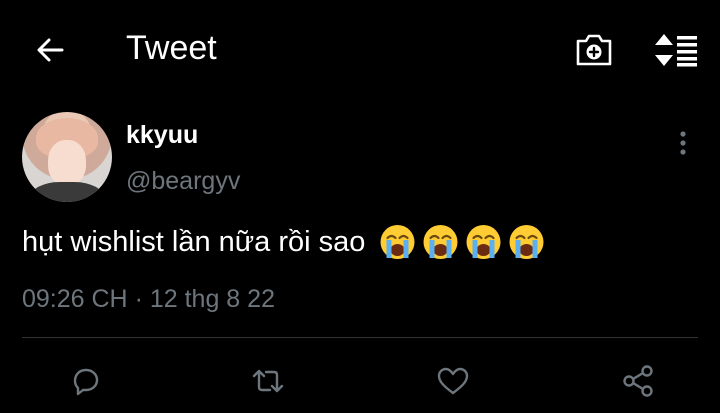  I want to click on divider, so click(360, 337).